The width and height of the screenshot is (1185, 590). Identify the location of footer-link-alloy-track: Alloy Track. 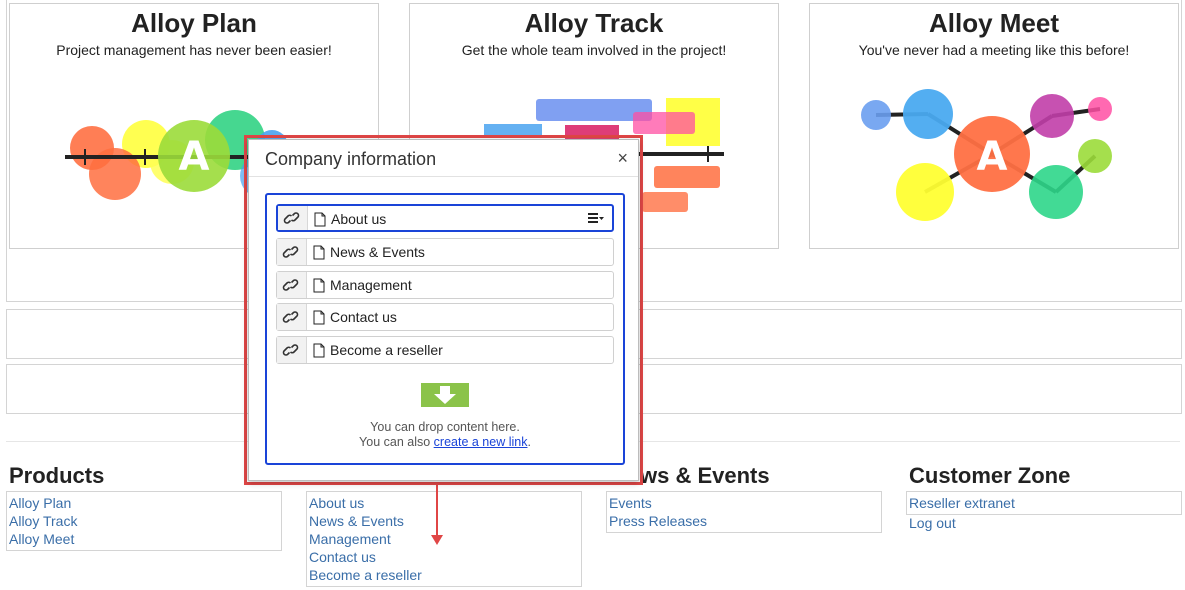
(43, 521).